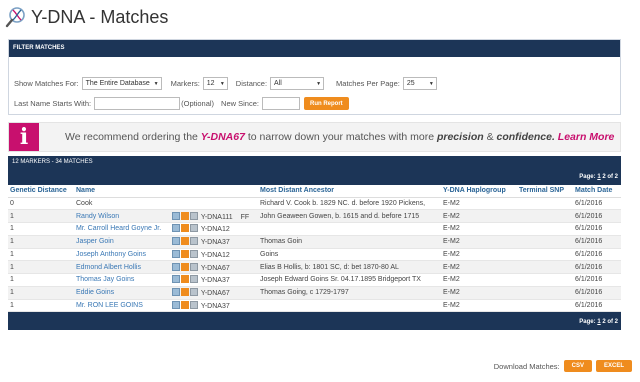 Image resolution: width=640 pixels, height=382 pixels. I want to click on match-name-link: Mr. Carroll Heard Goyne Jr., so click(118, 228).